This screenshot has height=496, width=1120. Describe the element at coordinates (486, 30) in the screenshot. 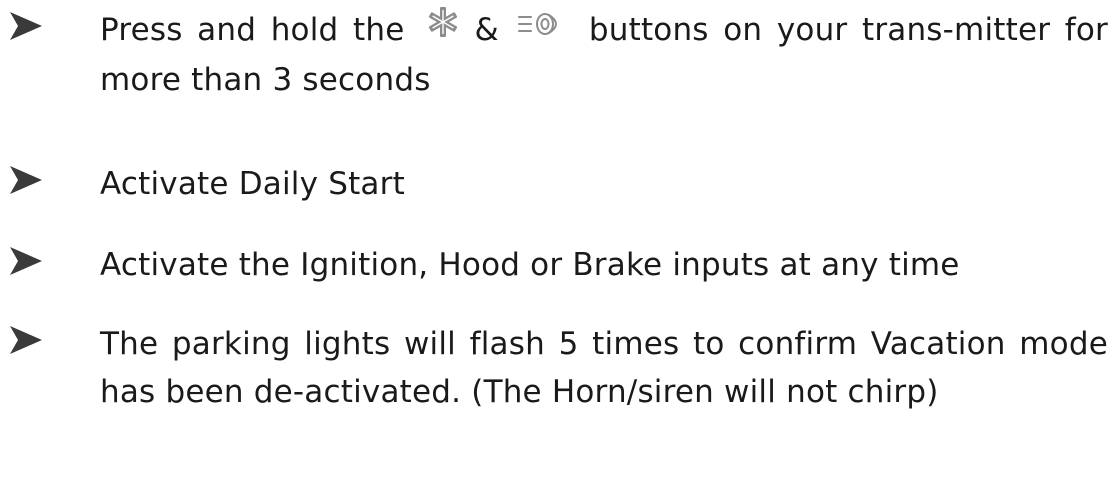

I see `ampersand-text: &` at that location.